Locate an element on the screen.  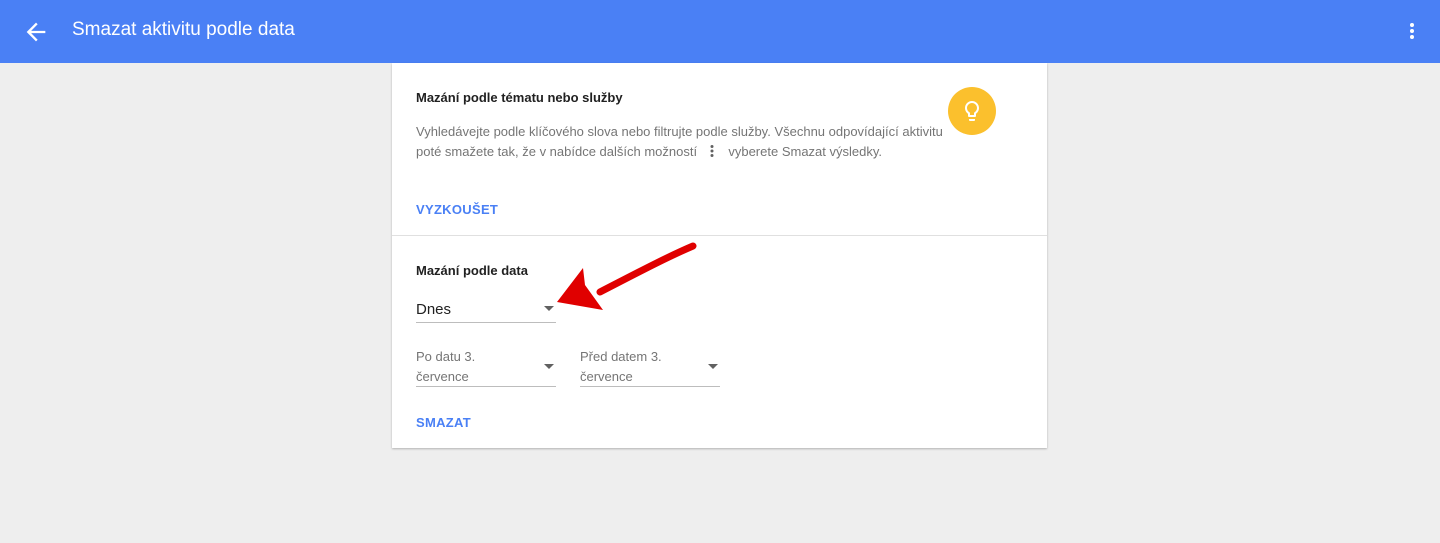
date-range-select: Dnes is located at coordinates (486, 309).